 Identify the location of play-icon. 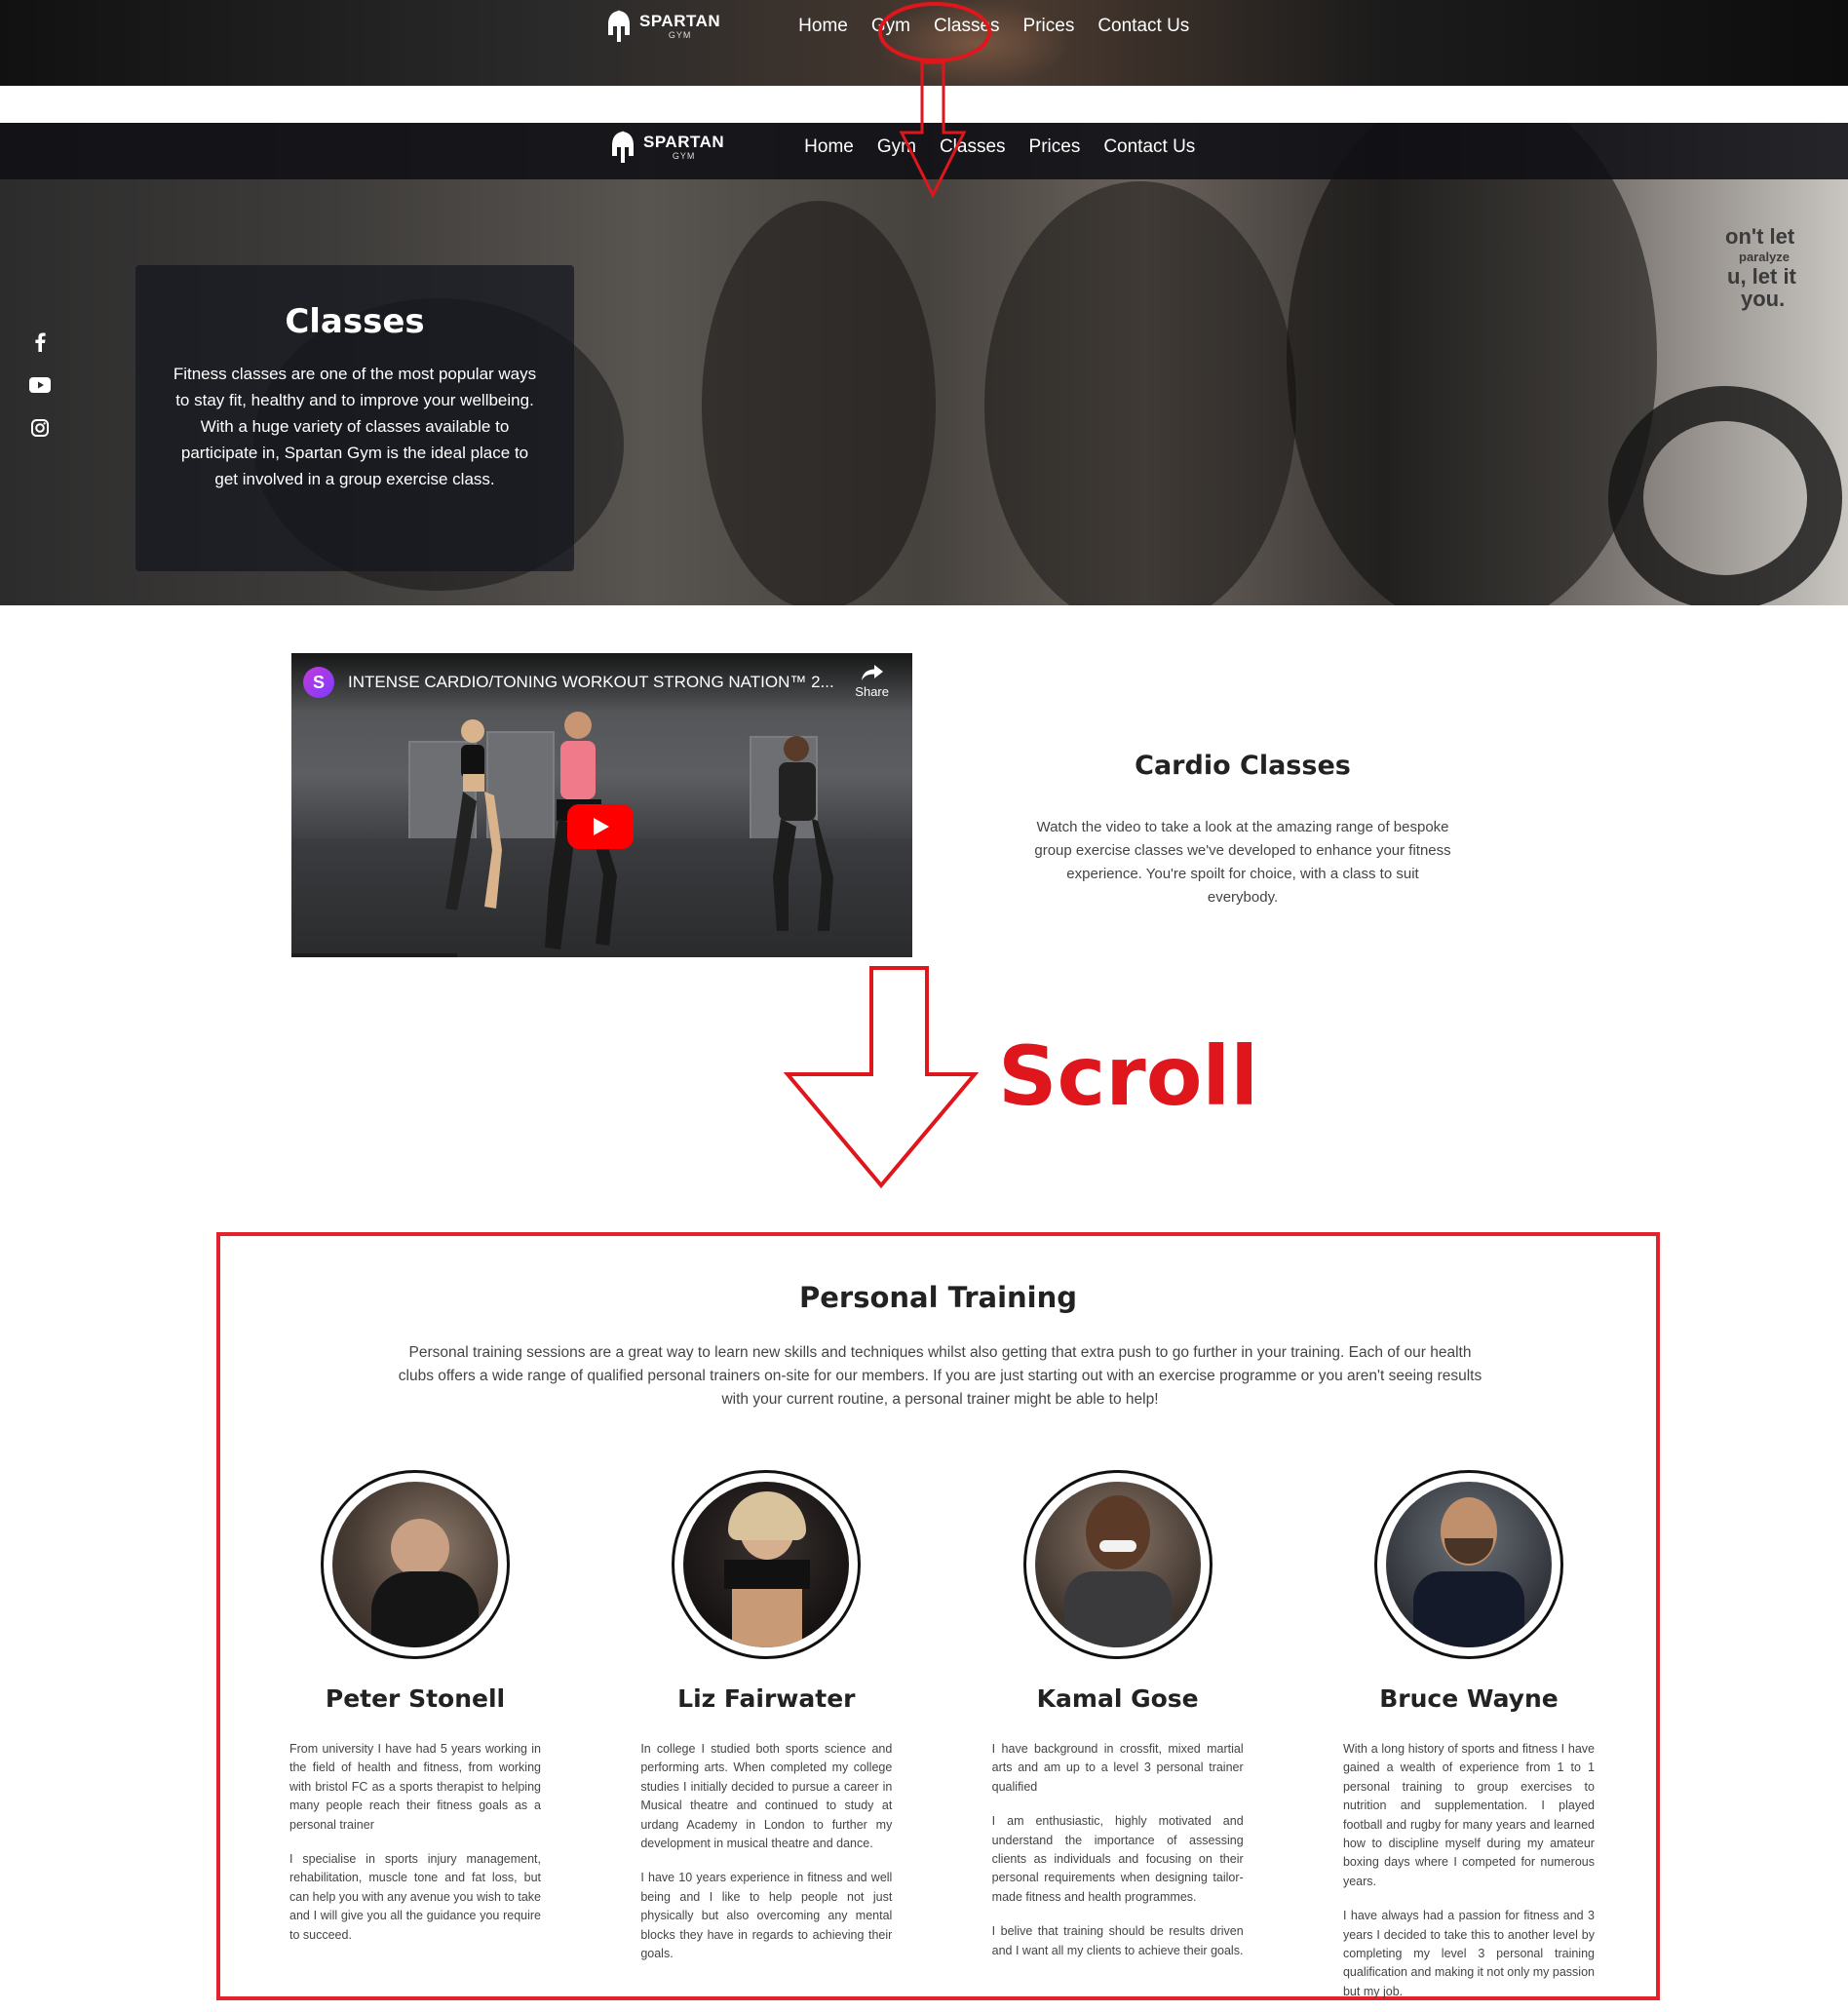
(601, 826).